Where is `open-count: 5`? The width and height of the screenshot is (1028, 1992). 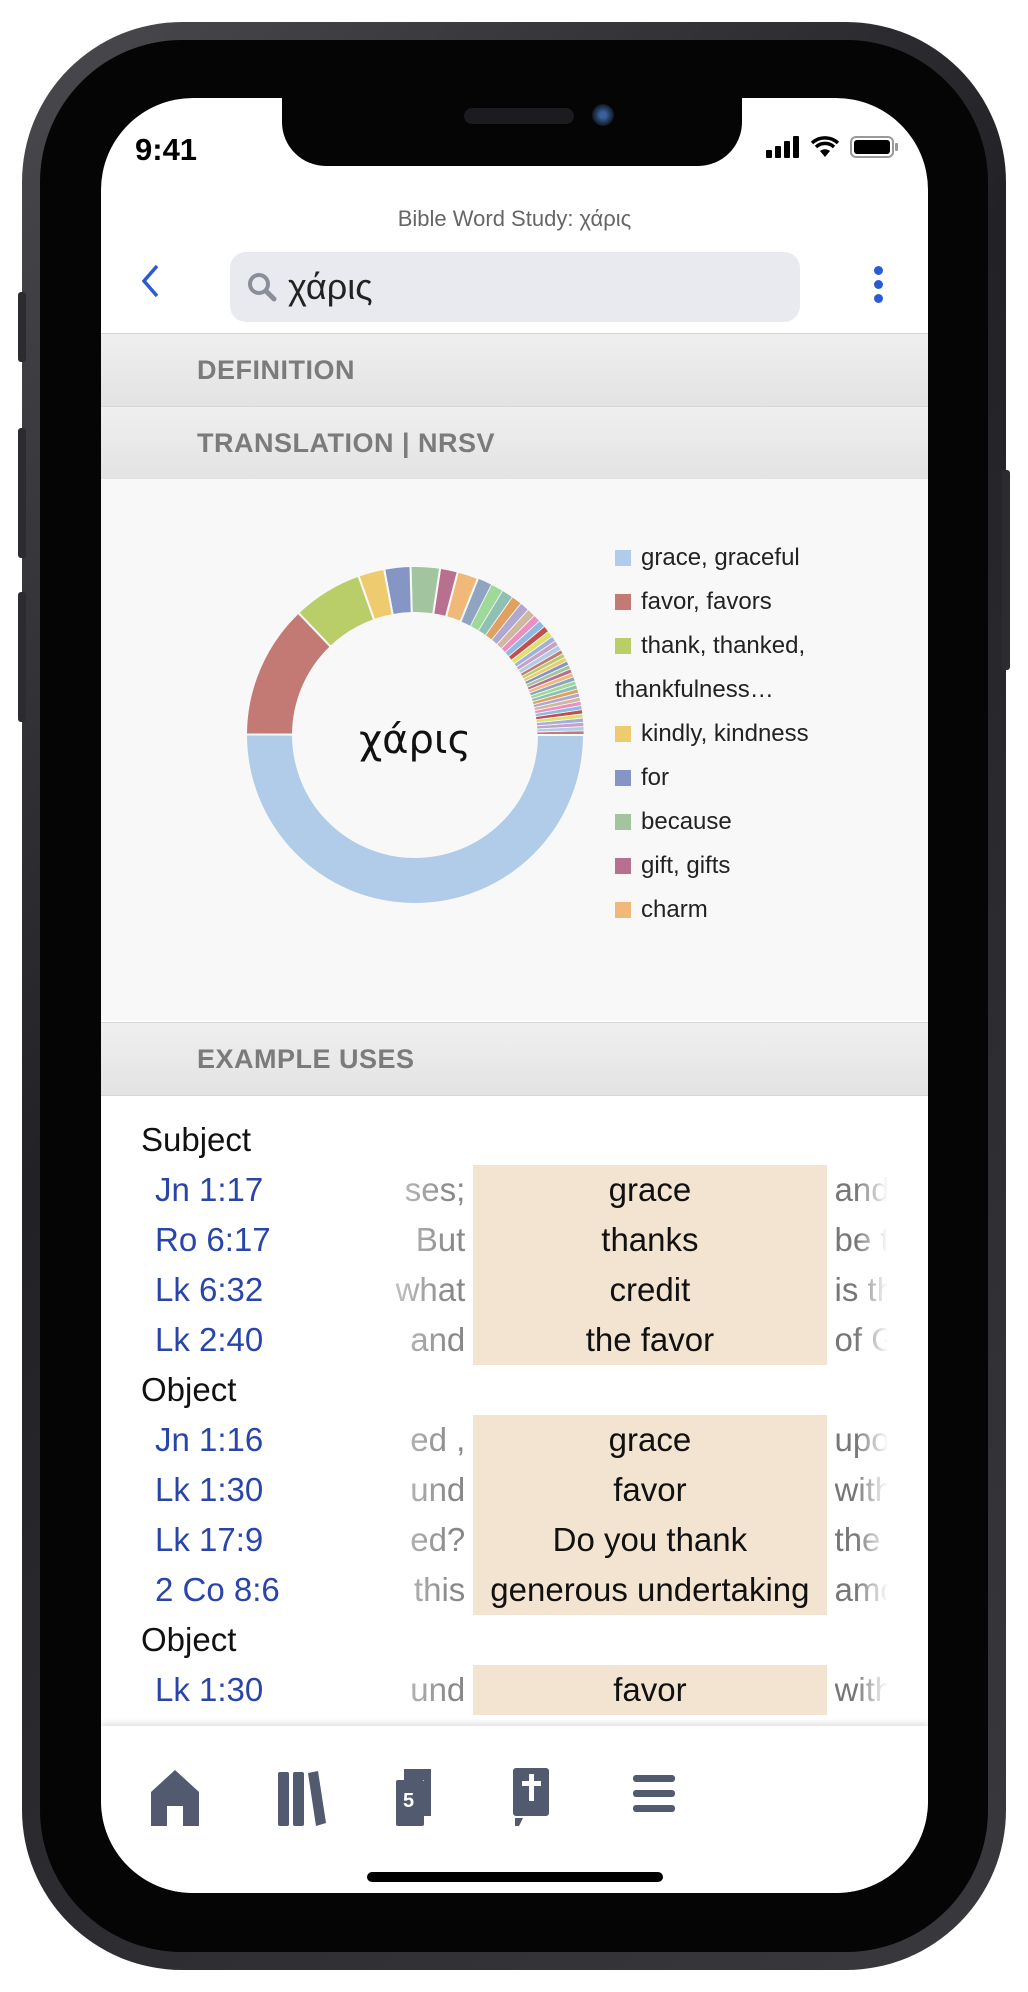
open-count: 5 is located at coordinates (409, 1801).